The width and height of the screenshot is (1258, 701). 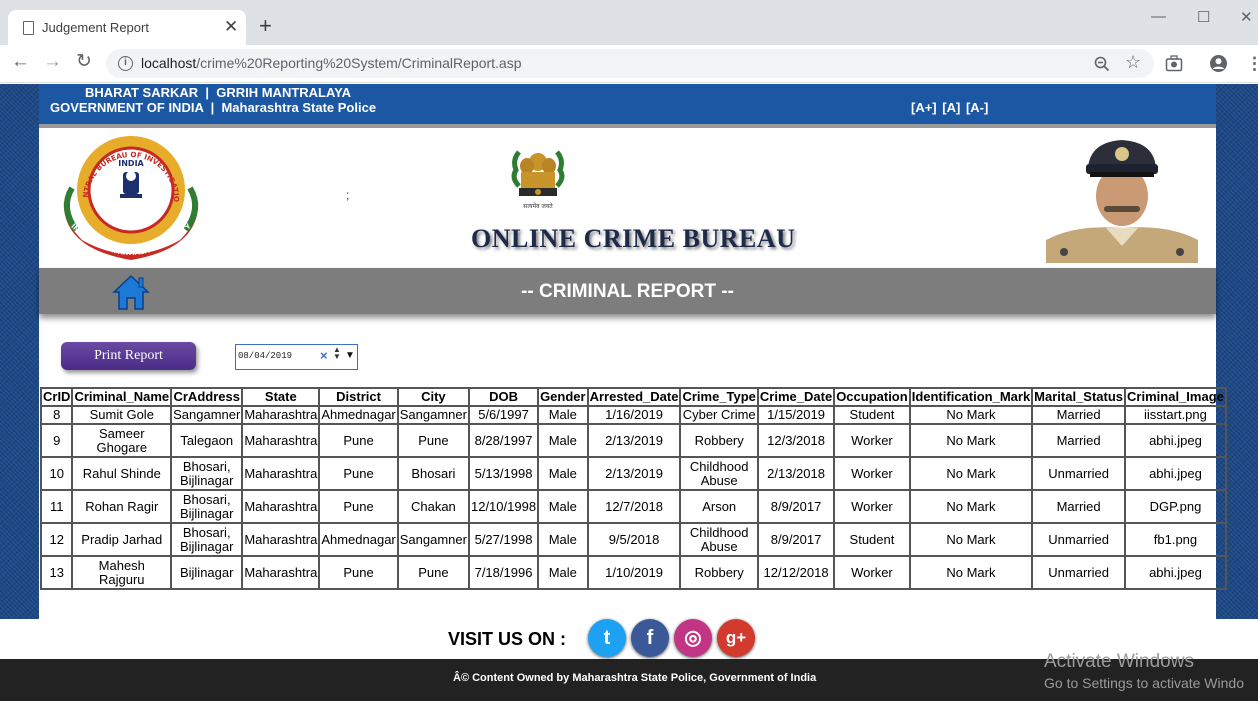 I want to click on cell-craddress: Talegaon, so click(x=207, y=440).